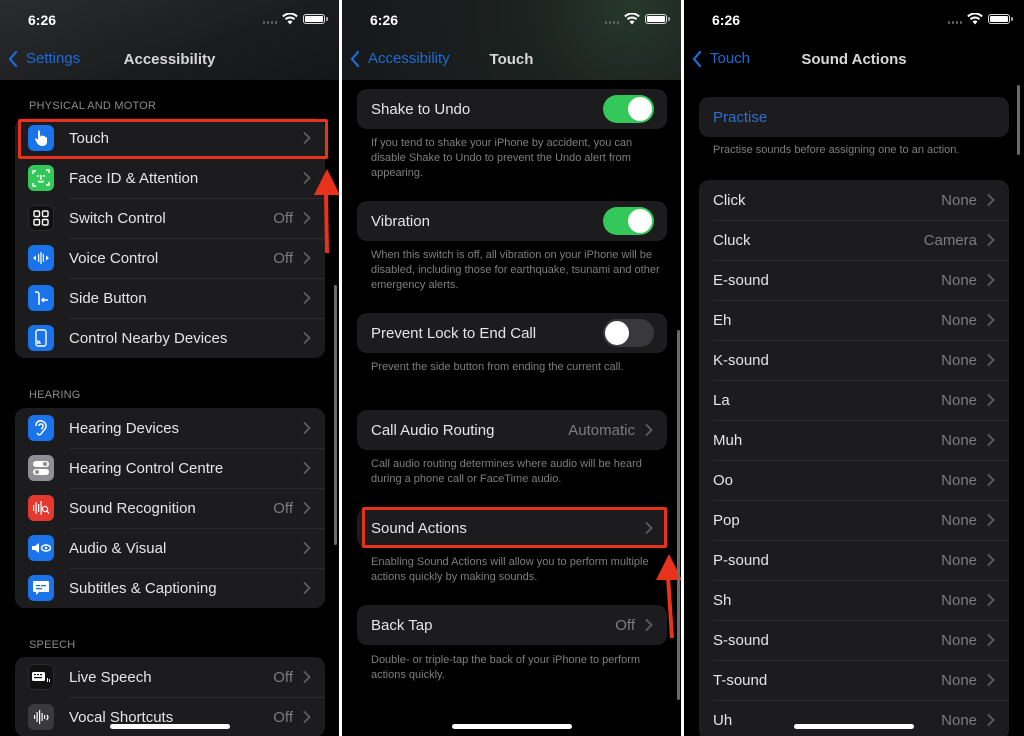 The height and width of the screenshot is (736, 1024). I want to click on setting-shake-to-undo: Shake to Undo, so click(512, 109).